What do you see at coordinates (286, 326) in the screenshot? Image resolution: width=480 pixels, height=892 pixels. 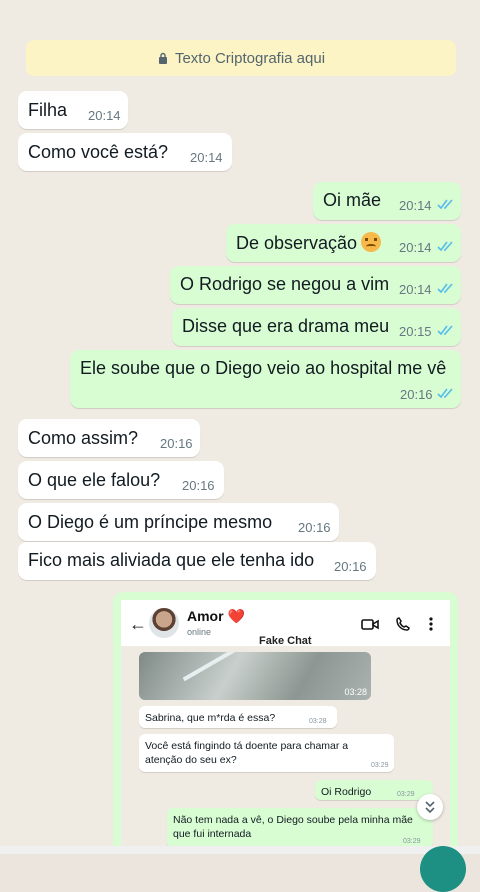 I see `message-text: Disse que era drama meu` at bounding box center [286, 326].